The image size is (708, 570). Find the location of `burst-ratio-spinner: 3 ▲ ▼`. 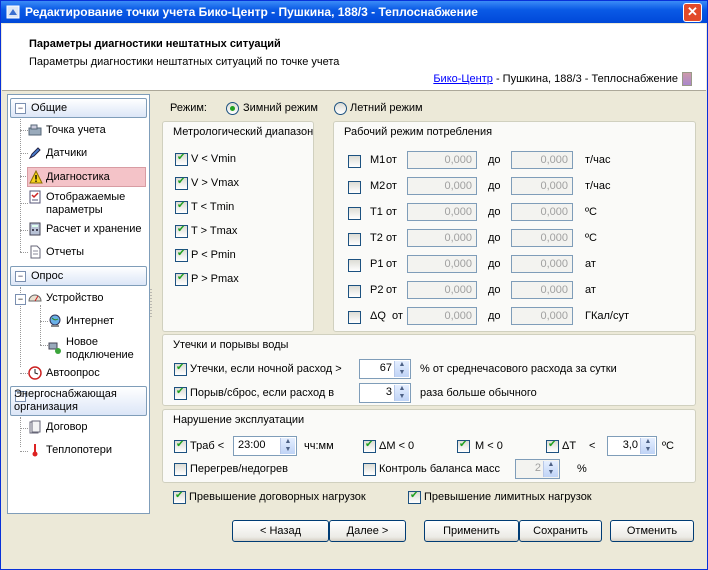

burst-ratio-spinner: 3 ▲ ▼ is located at coordinates (385, 393).